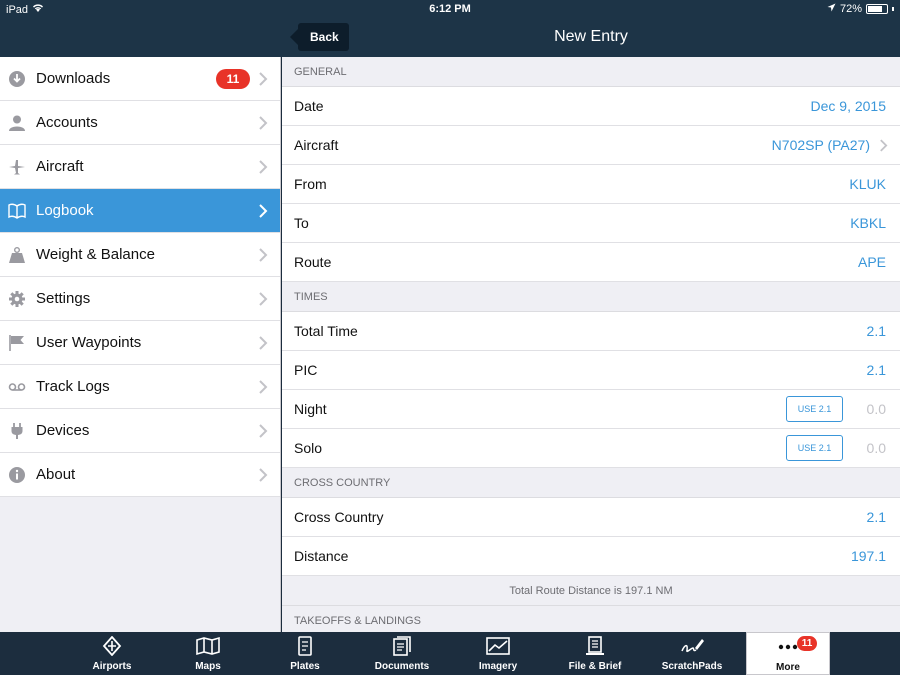 This screenshot has height=675, width=900. I want to click on section-header-times: TIMES, so click(591, 297).